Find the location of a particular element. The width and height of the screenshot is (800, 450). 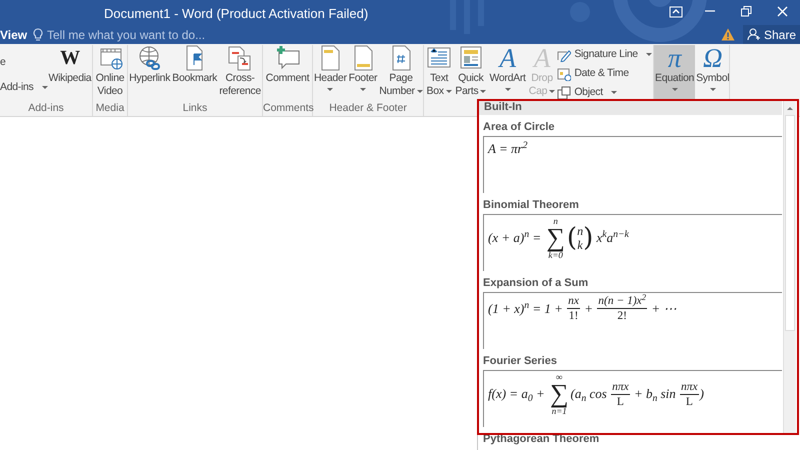

equation-text: A = πr$^{2}$ is located at coordinates (508, 148).